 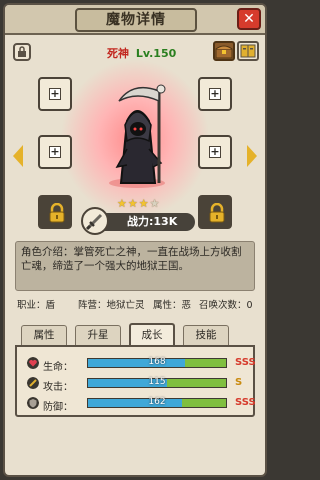 I want to click on stat-row-defense: 防御： 162 SSS, so click(x=140, y=404).